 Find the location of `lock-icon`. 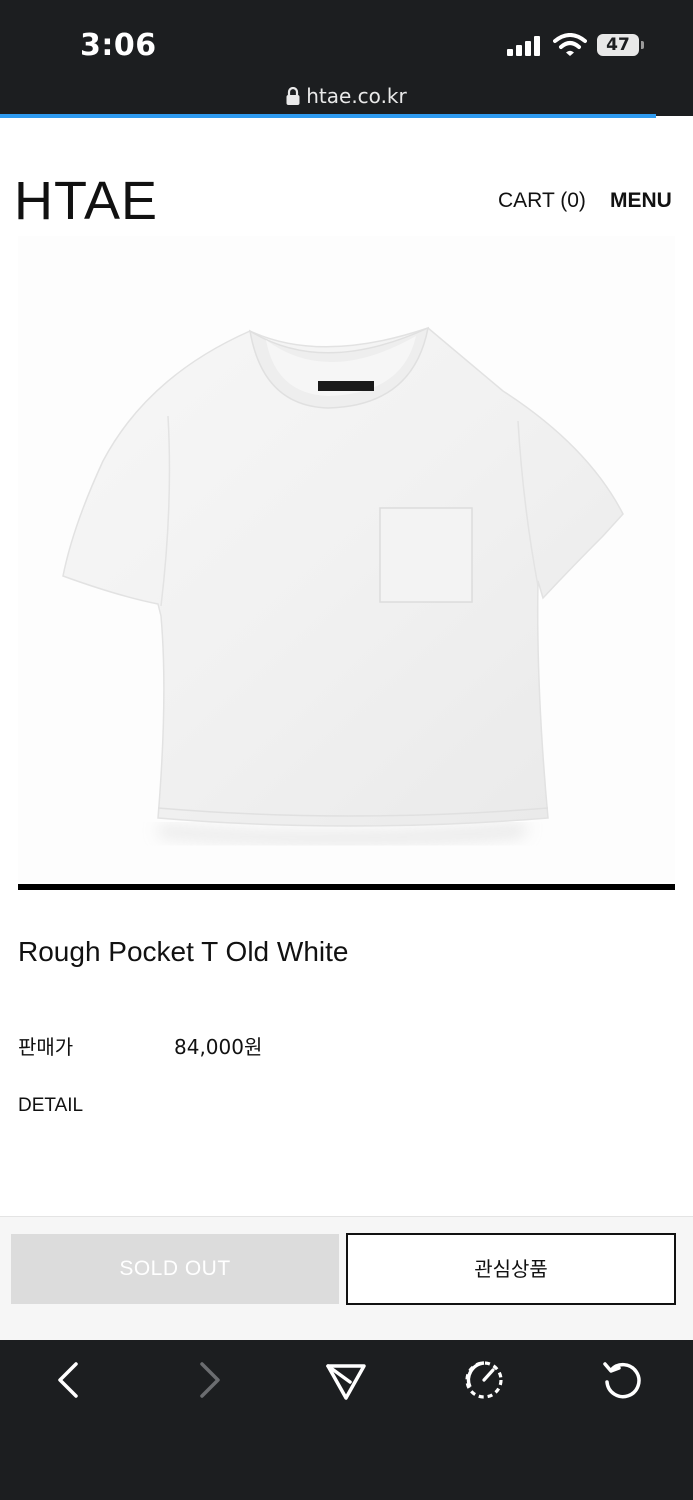

lock-icon is located at coordinates (293, 96).